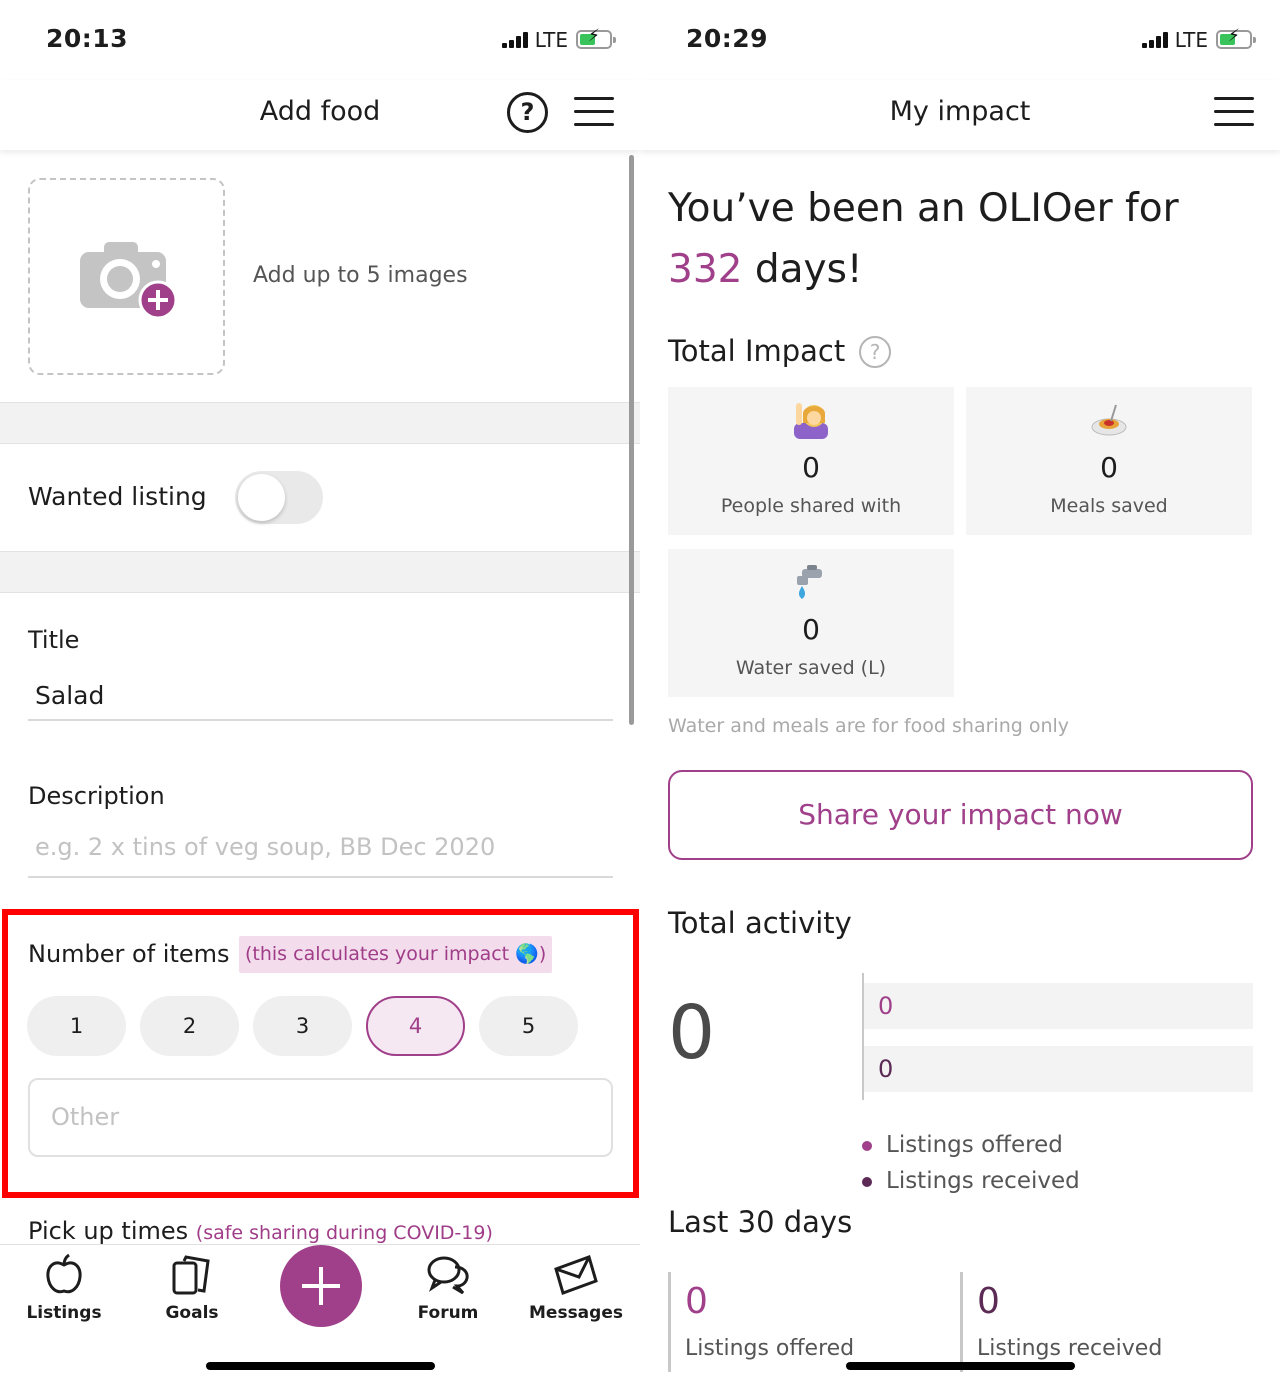  What do you see at coordinates (692, 1033) in the screenshot?
I see `total-activity-value: 0` at bounding box center [692, 1033].